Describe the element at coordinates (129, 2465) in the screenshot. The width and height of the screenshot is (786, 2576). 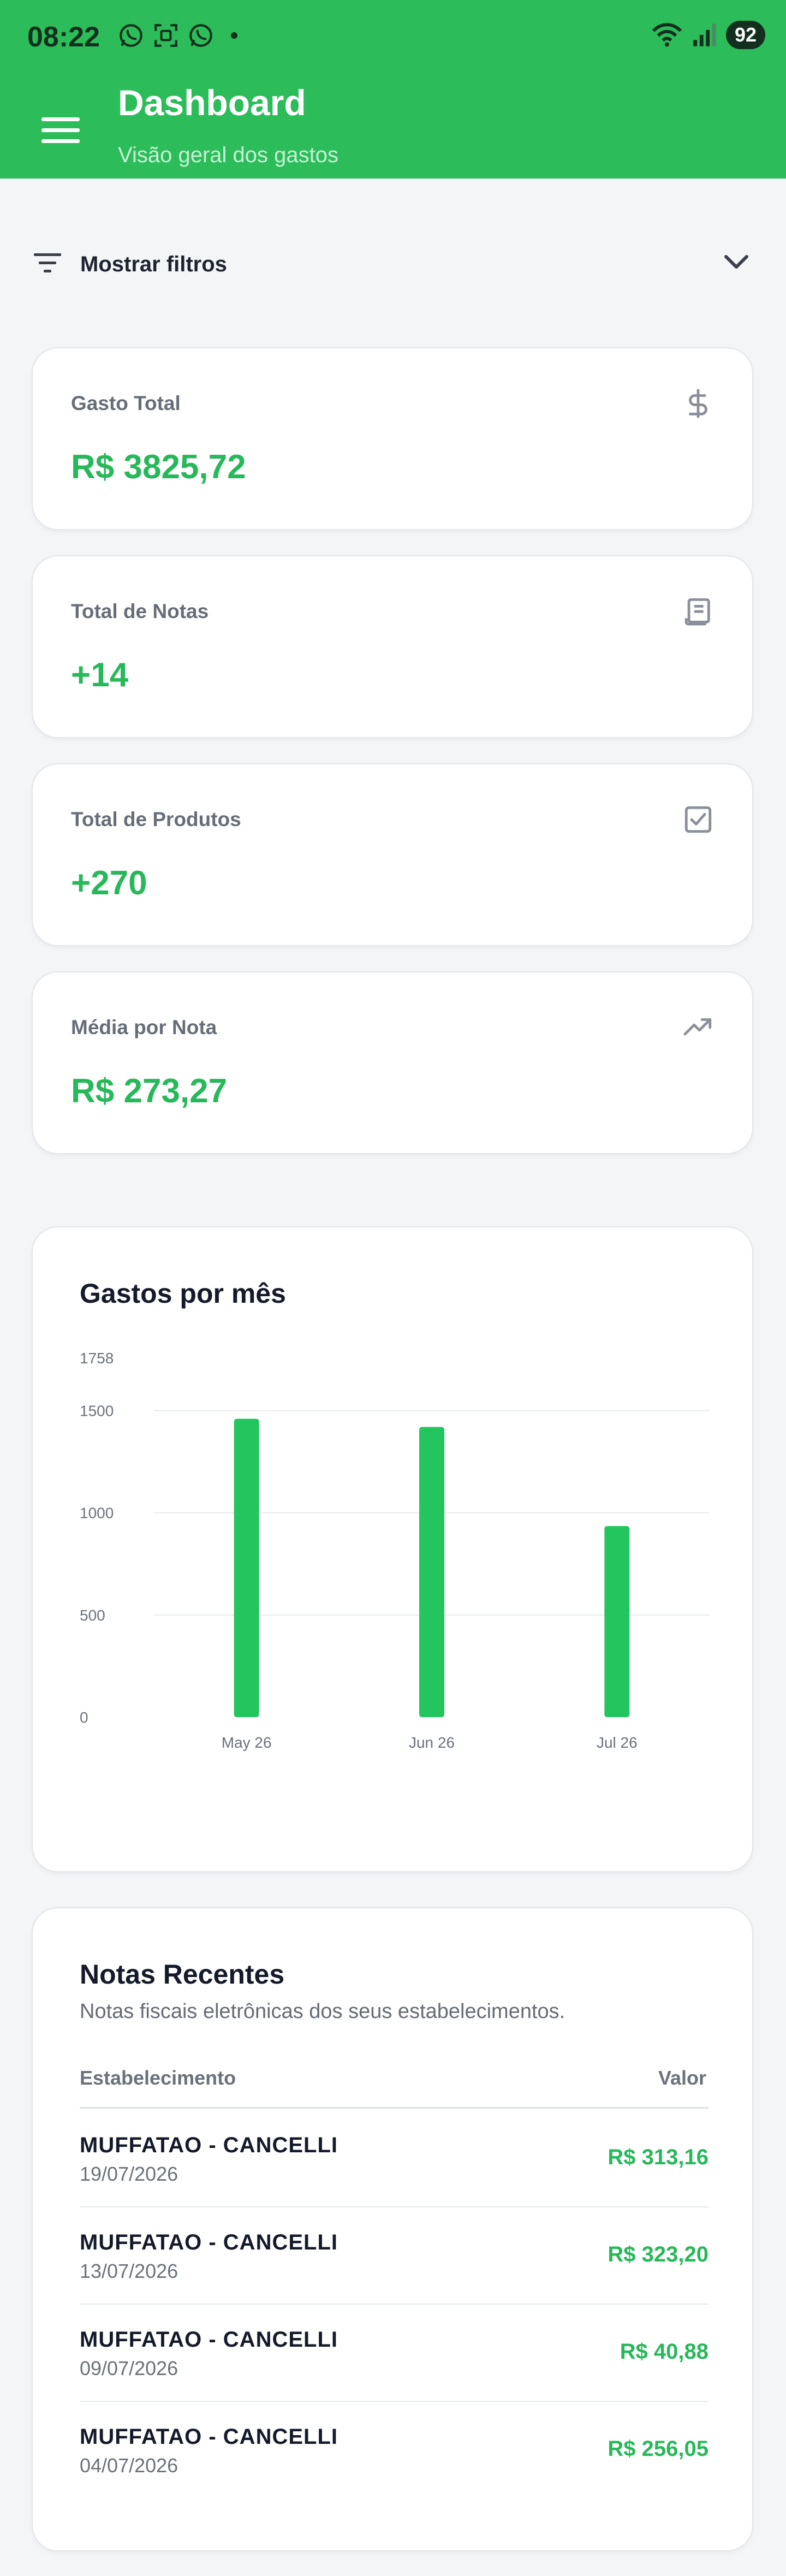
I see `note-date: 04/07/2026` at that location.